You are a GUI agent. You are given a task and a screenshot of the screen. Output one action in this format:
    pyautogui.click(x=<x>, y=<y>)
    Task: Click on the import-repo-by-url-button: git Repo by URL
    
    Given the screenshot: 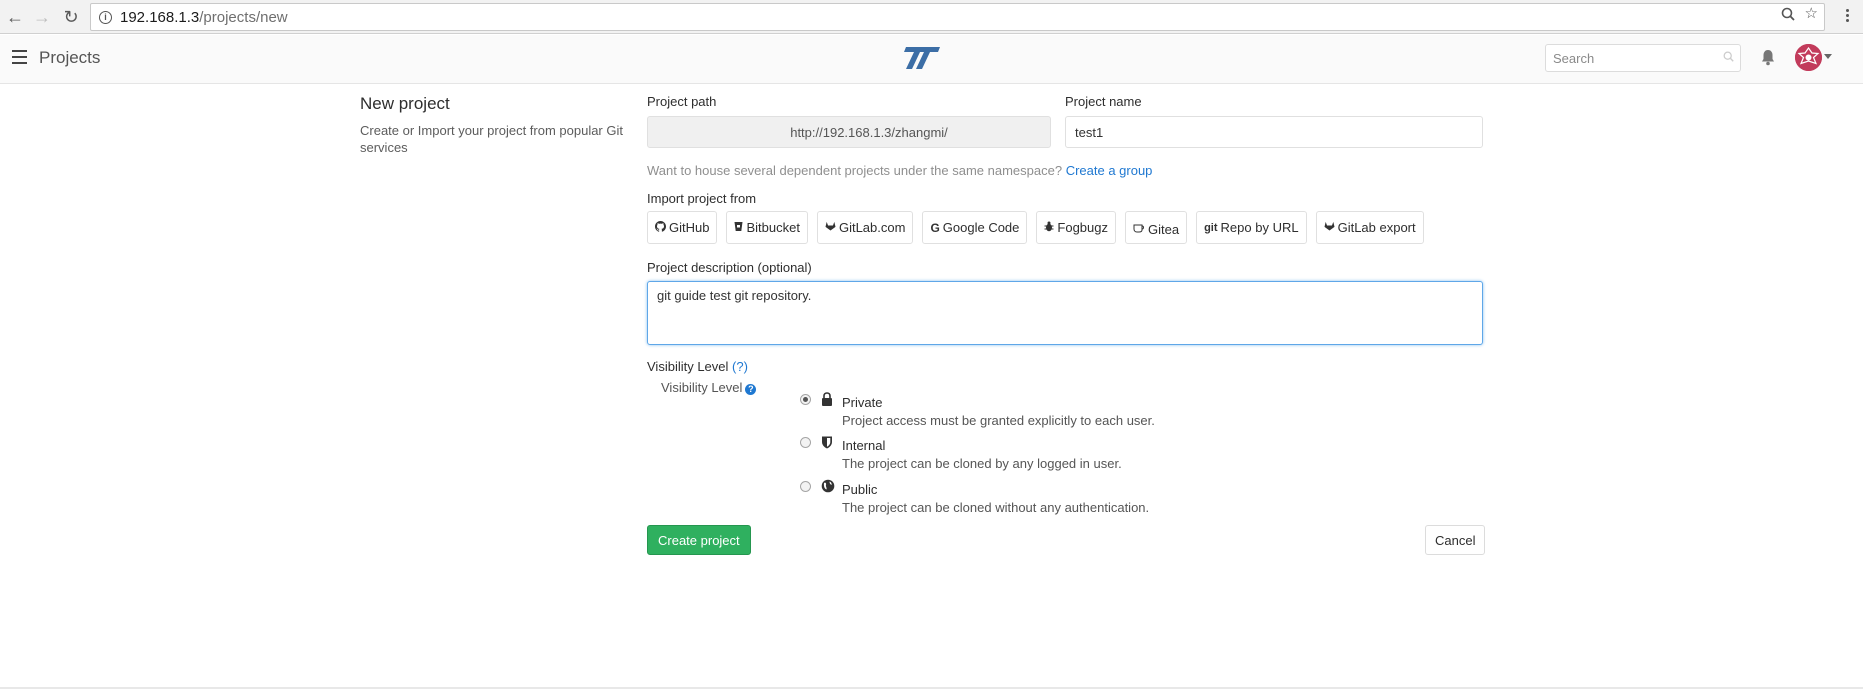 What is the action you would take?
    pyautogui.click(x=1251, y=227)
    